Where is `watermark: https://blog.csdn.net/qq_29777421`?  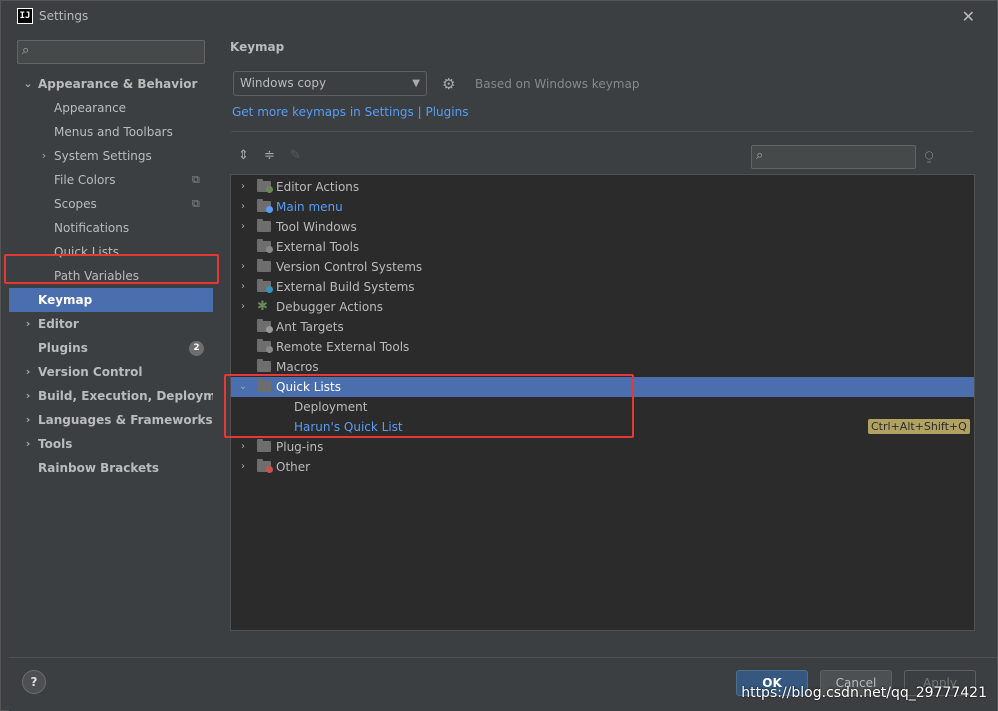
watermark: https://blog.csdn.net/qq_29777421 is located at coordinates (864, 693).